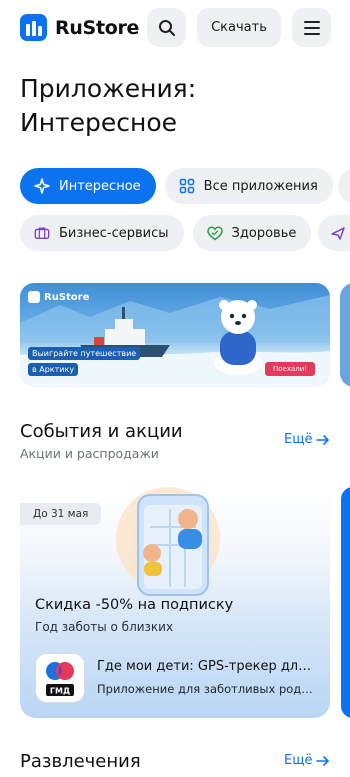  Describe the element at coordinates (53, 369) in the screenshot. I see `banner-caption-line2: в Арктику` at that location.